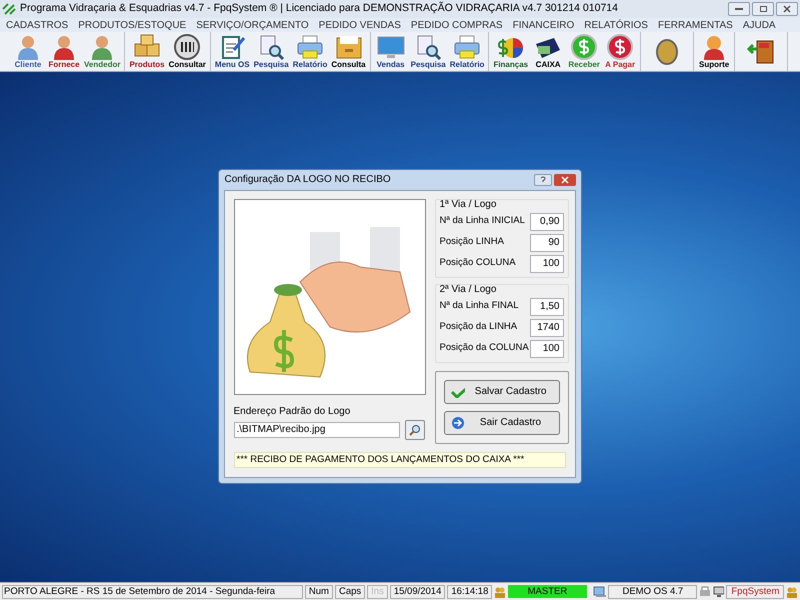 The image size is (800, 600). I want to click on app-icon, so click(9, 9).